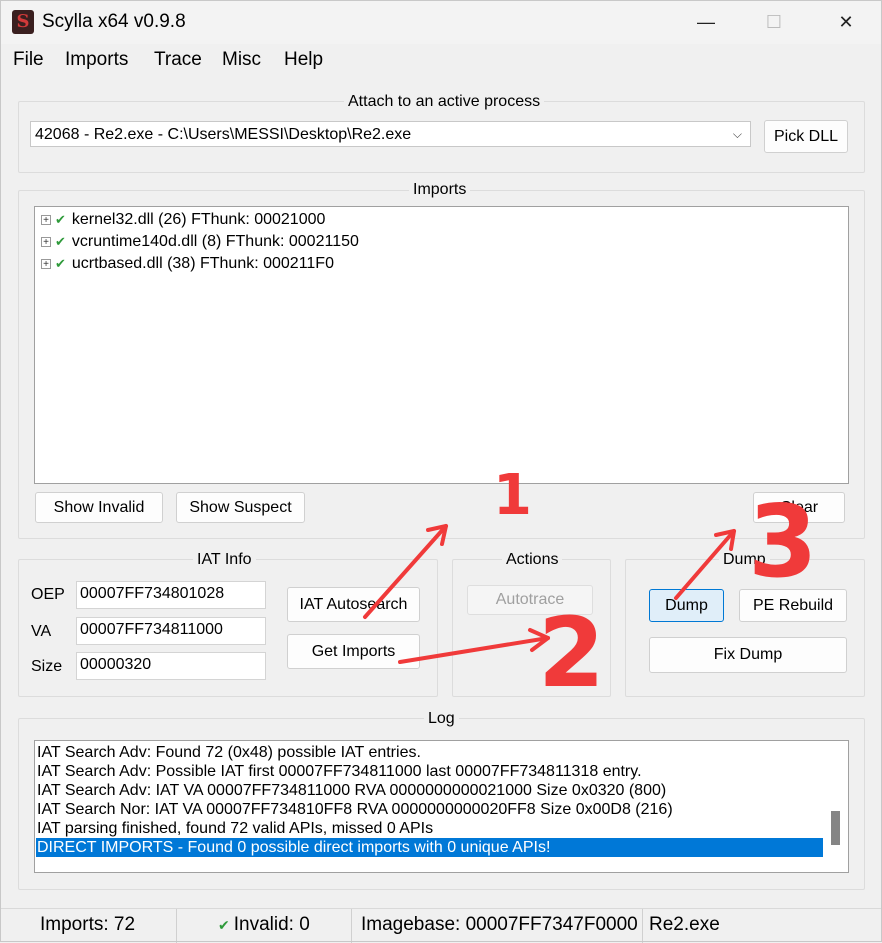  I want to click on maximize-button: ☐, so click(774, 22).